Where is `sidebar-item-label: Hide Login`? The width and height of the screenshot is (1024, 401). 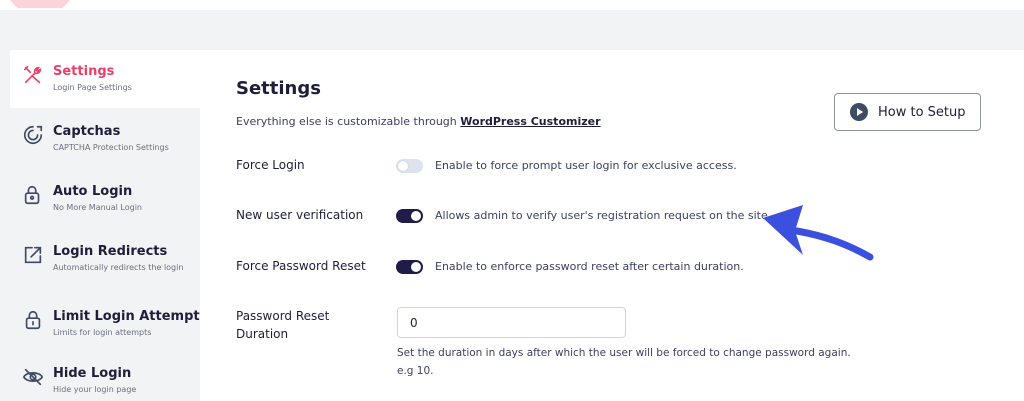 sidebar-item-label: Hide Login is located at coordinates (92, 373).